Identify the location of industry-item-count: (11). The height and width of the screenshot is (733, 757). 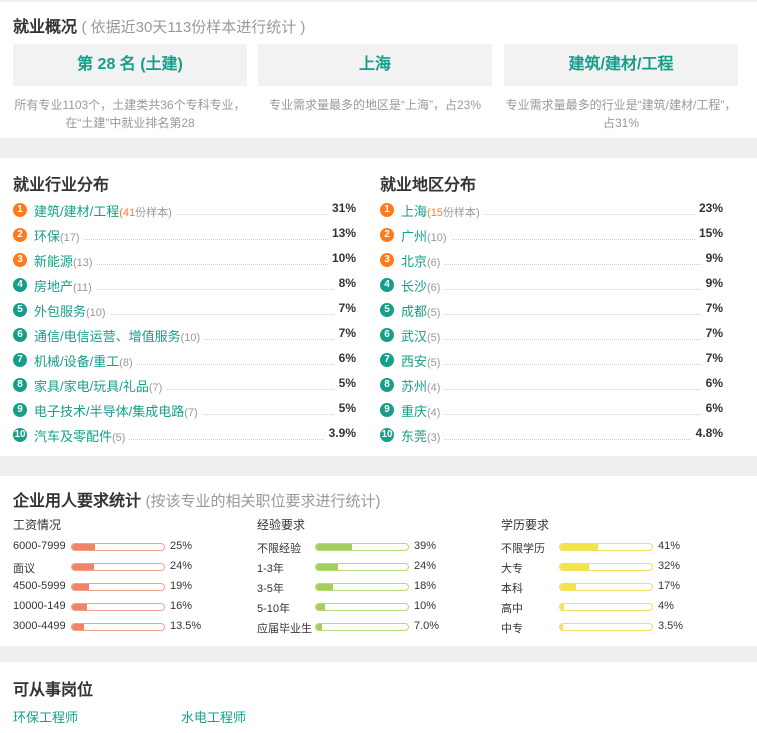
(82, 288).